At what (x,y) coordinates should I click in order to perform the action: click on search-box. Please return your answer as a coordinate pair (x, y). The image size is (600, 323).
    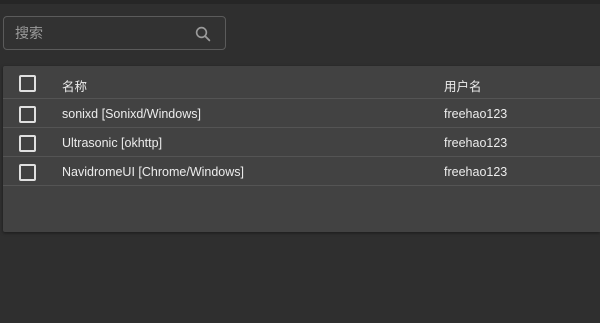
    Looking at the image, I should click on (114, 33).